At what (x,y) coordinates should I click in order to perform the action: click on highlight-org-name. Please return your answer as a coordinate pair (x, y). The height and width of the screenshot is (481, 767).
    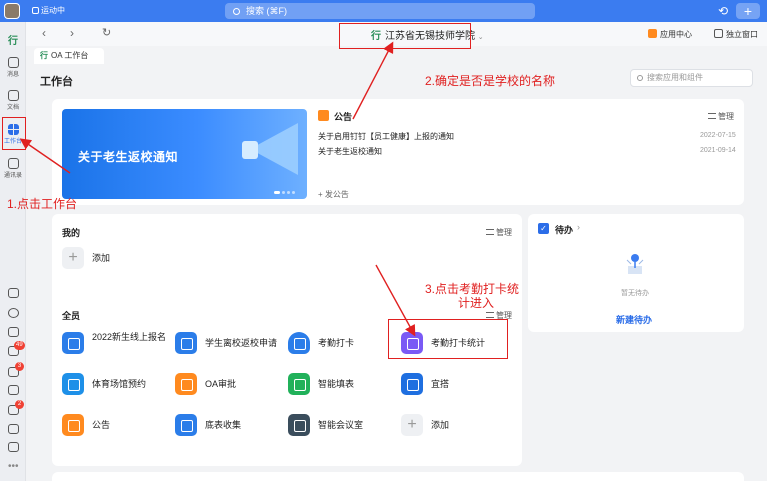
    Looking at the image, I should click on (405, 36).